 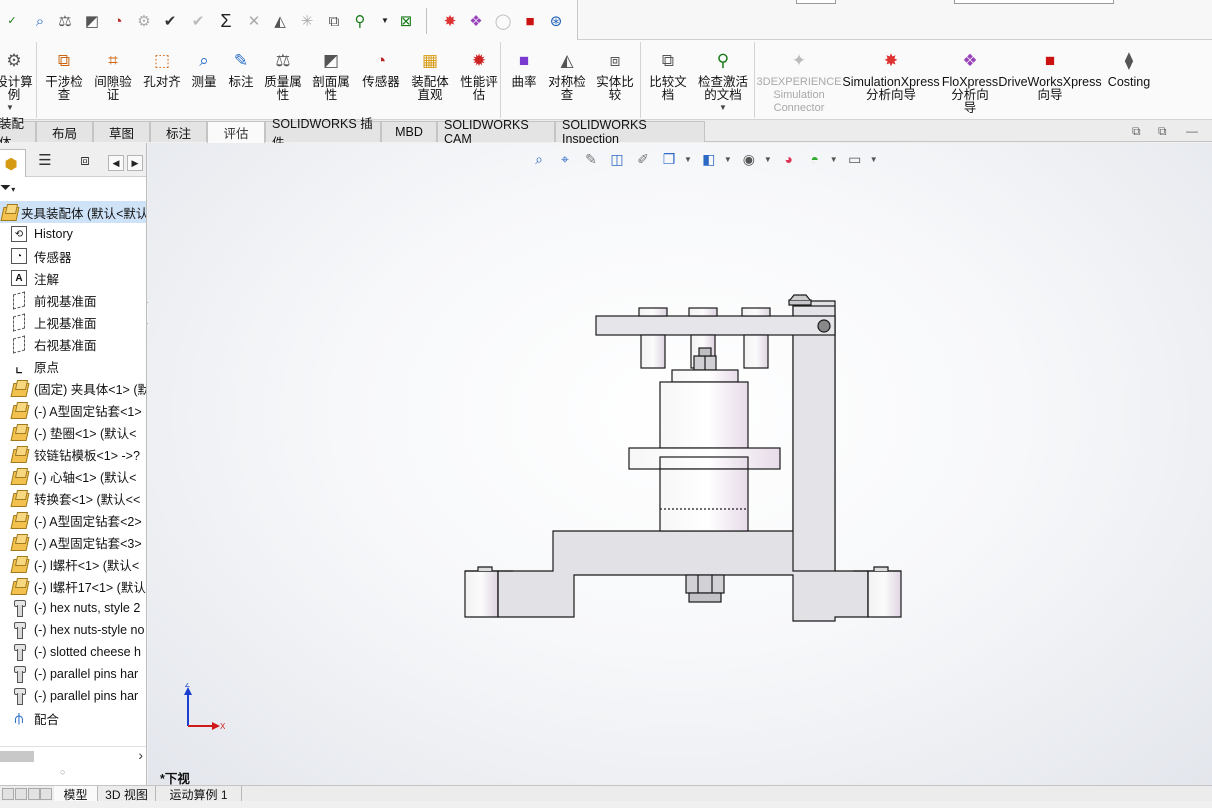 I want to click on top-input-field, so click(x=816, y=2).